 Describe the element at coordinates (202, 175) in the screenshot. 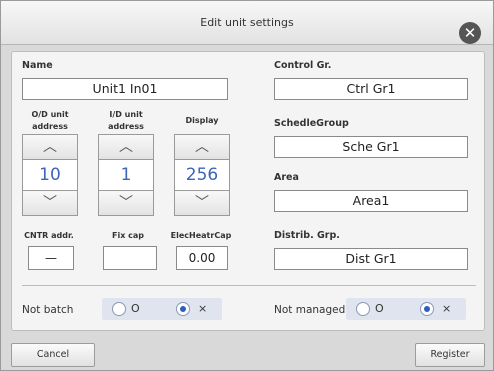

I see `display-value: 256` at that location.